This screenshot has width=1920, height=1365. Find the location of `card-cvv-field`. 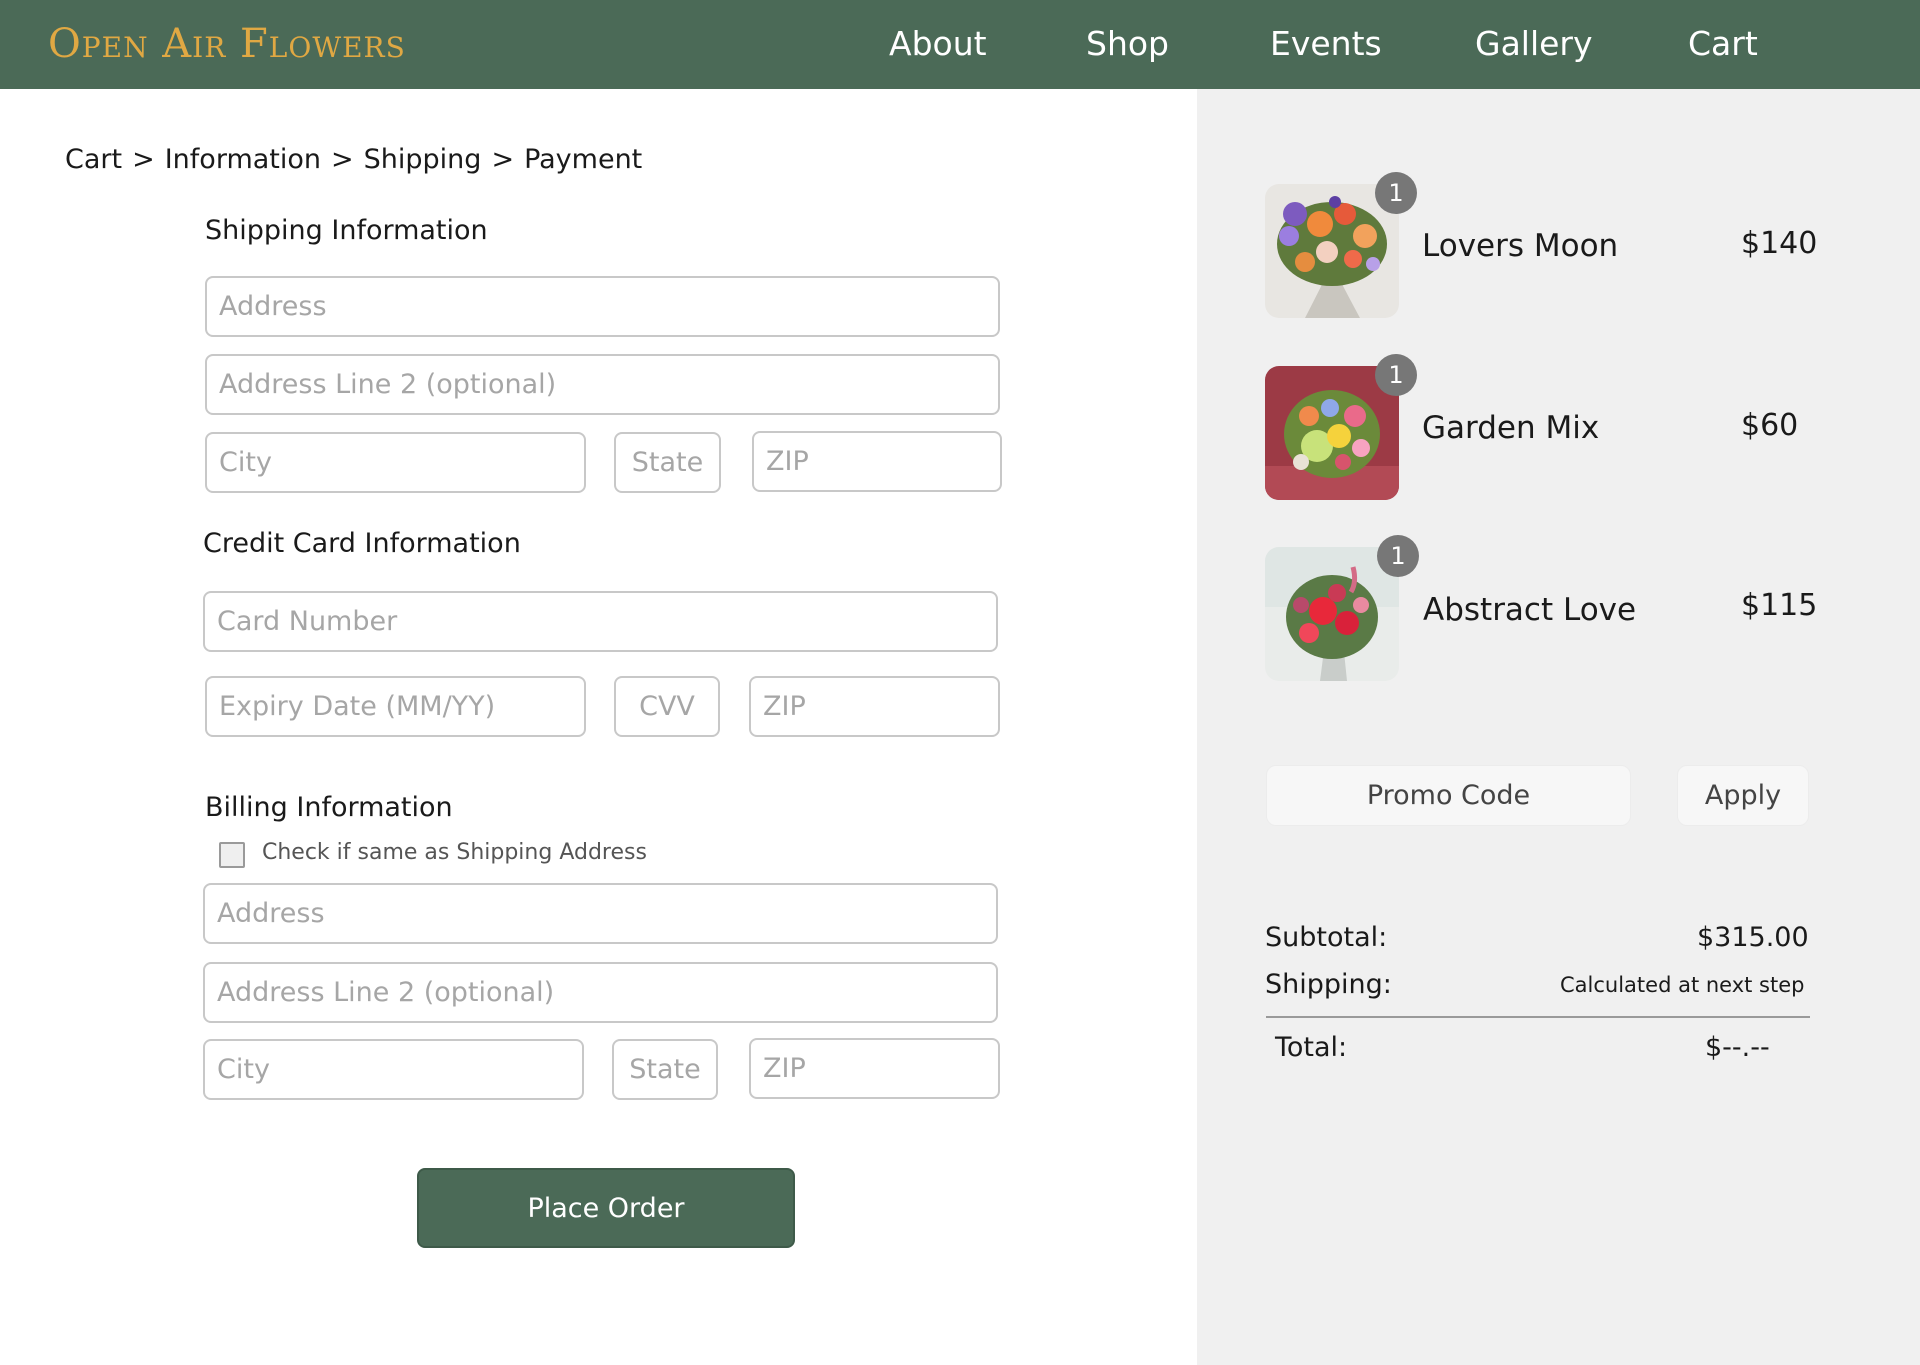

card-cvv-field is located at coordinates (667, 706).